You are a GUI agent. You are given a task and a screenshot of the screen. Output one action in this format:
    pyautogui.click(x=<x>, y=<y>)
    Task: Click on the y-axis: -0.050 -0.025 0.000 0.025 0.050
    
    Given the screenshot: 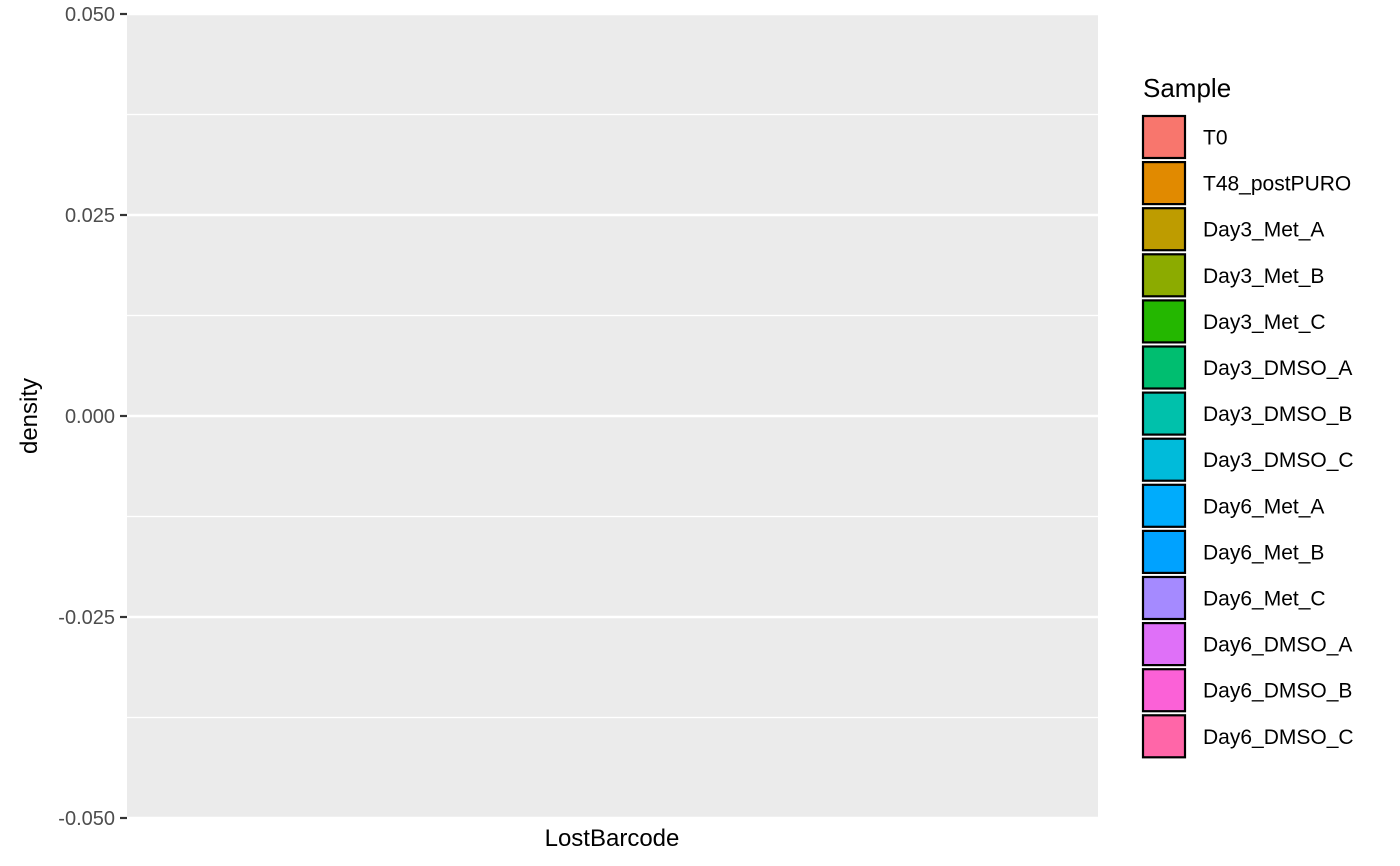 What is the action you would take?
    pyautogui.click(x=92, y=417)
    